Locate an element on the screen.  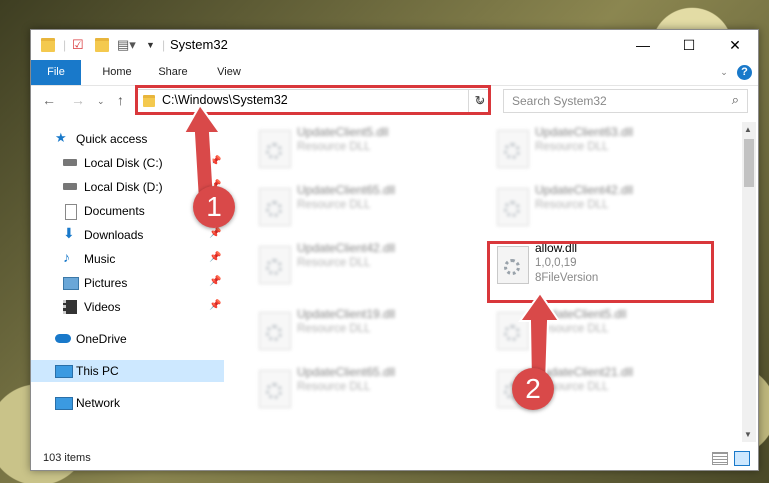
sidebar-item-this-pc: This PC is located at coordinates (127, 371).